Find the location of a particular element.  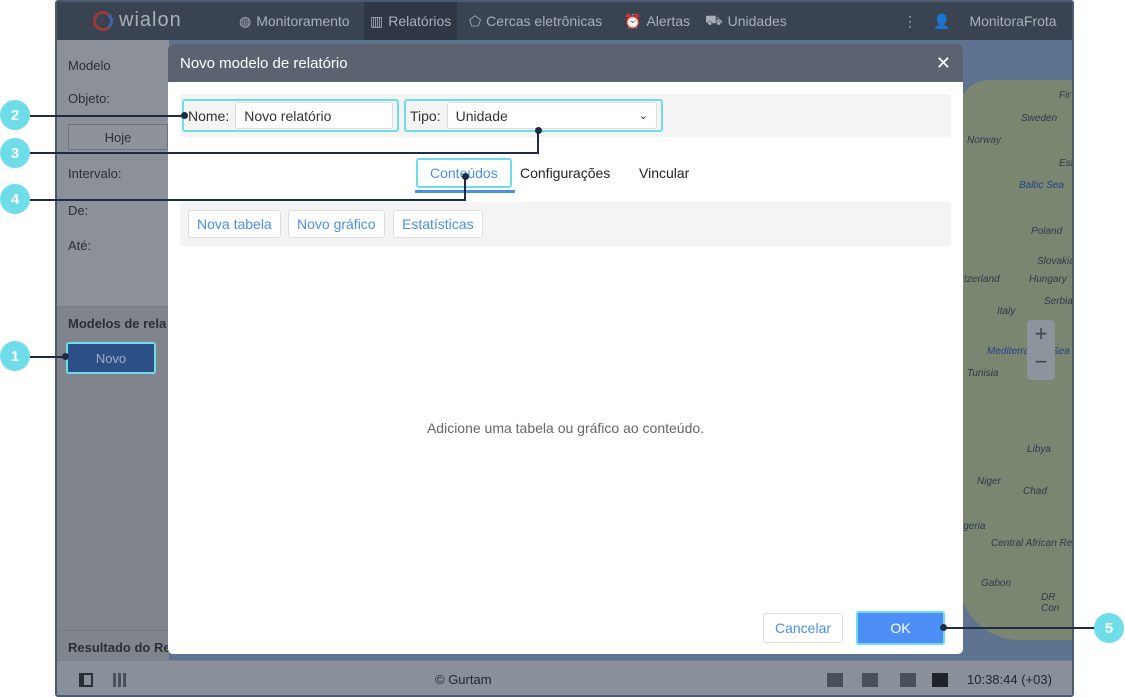

layout-icon is located at coordinates (940, 680).